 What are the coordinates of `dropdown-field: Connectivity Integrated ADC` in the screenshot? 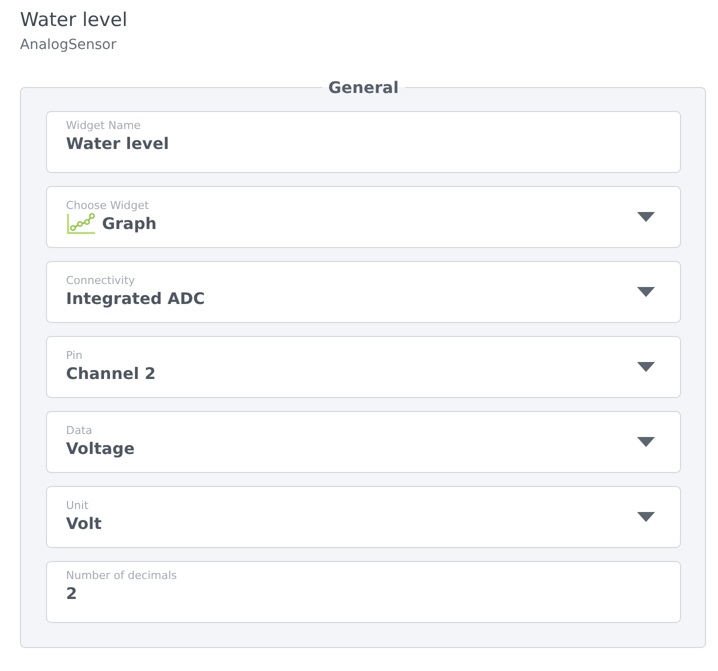 It's located at (363, 292).